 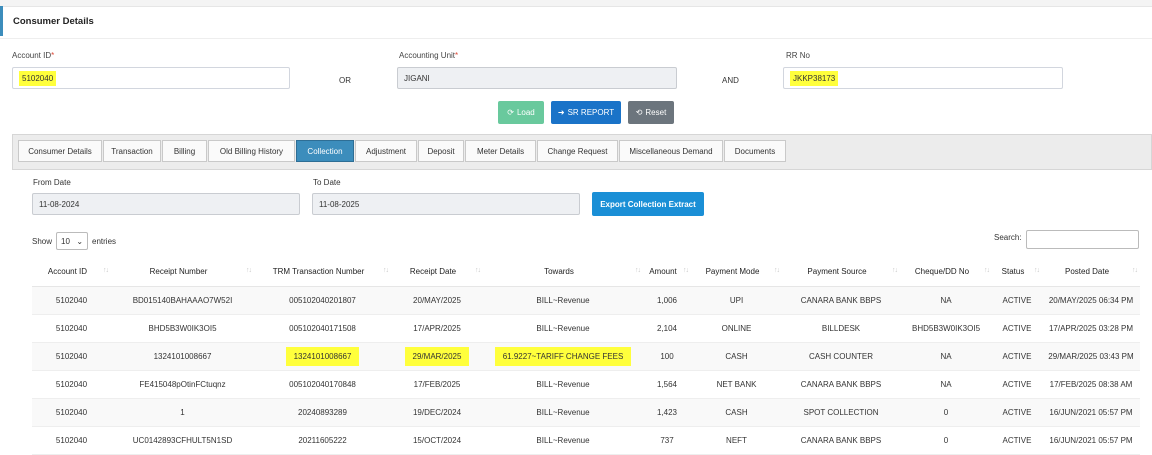 I want to click on tab-billing: Billing, so click(x=184, y=151).